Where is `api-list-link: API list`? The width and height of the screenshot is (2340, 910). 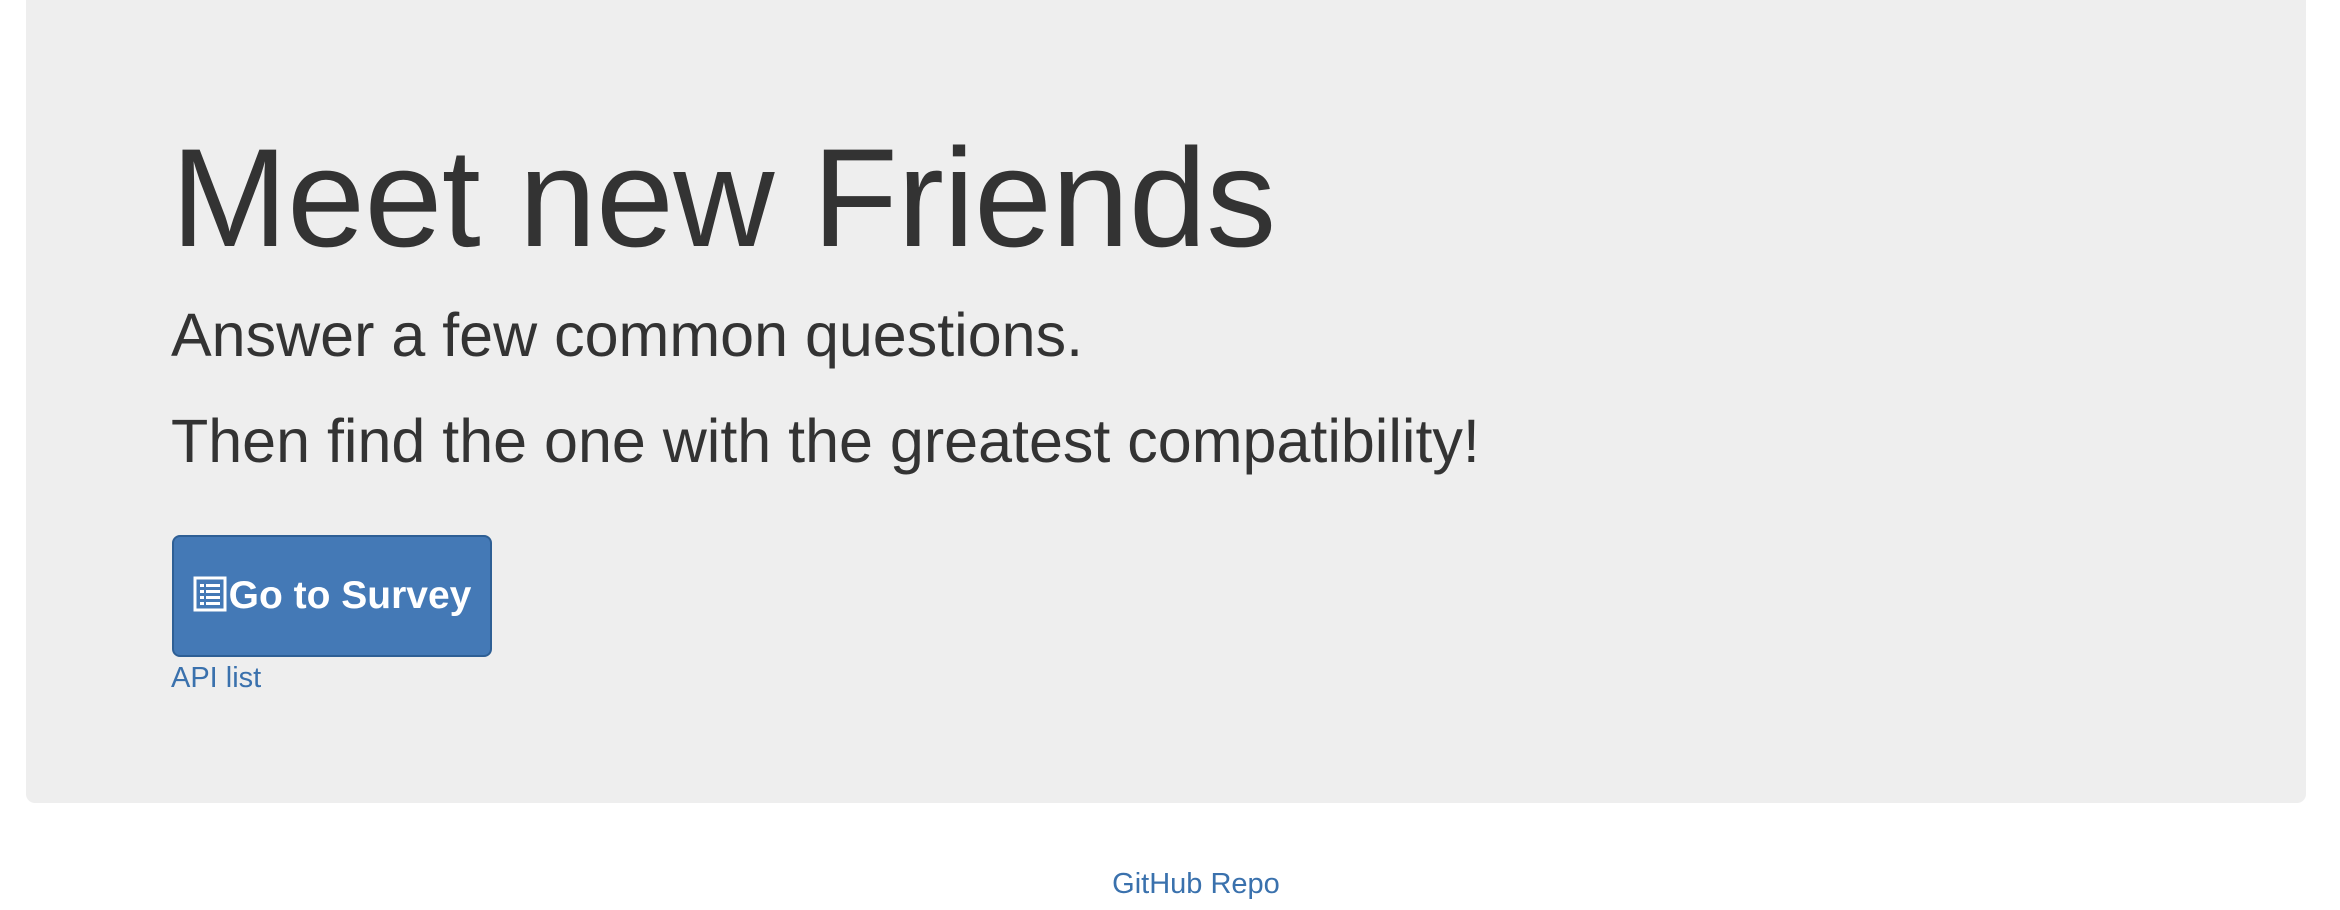 api-list-link: API list is located at coordinates (216, 678).